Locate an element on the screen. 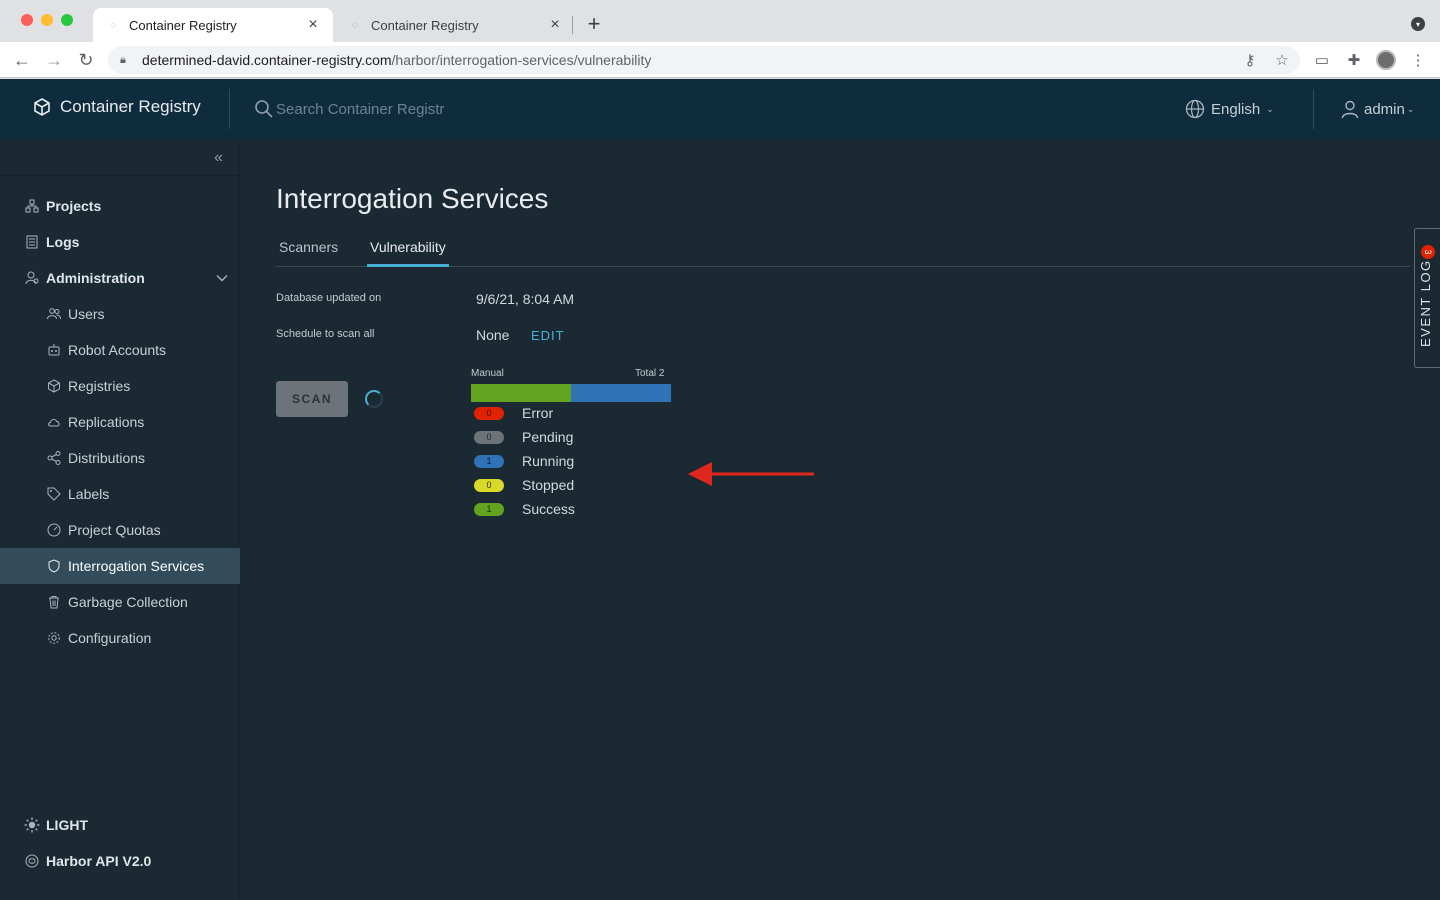 This screenshot has height=900, width=1440. api-explorer-link: Harbor API V2.0 is located at coordinates (120, 861).